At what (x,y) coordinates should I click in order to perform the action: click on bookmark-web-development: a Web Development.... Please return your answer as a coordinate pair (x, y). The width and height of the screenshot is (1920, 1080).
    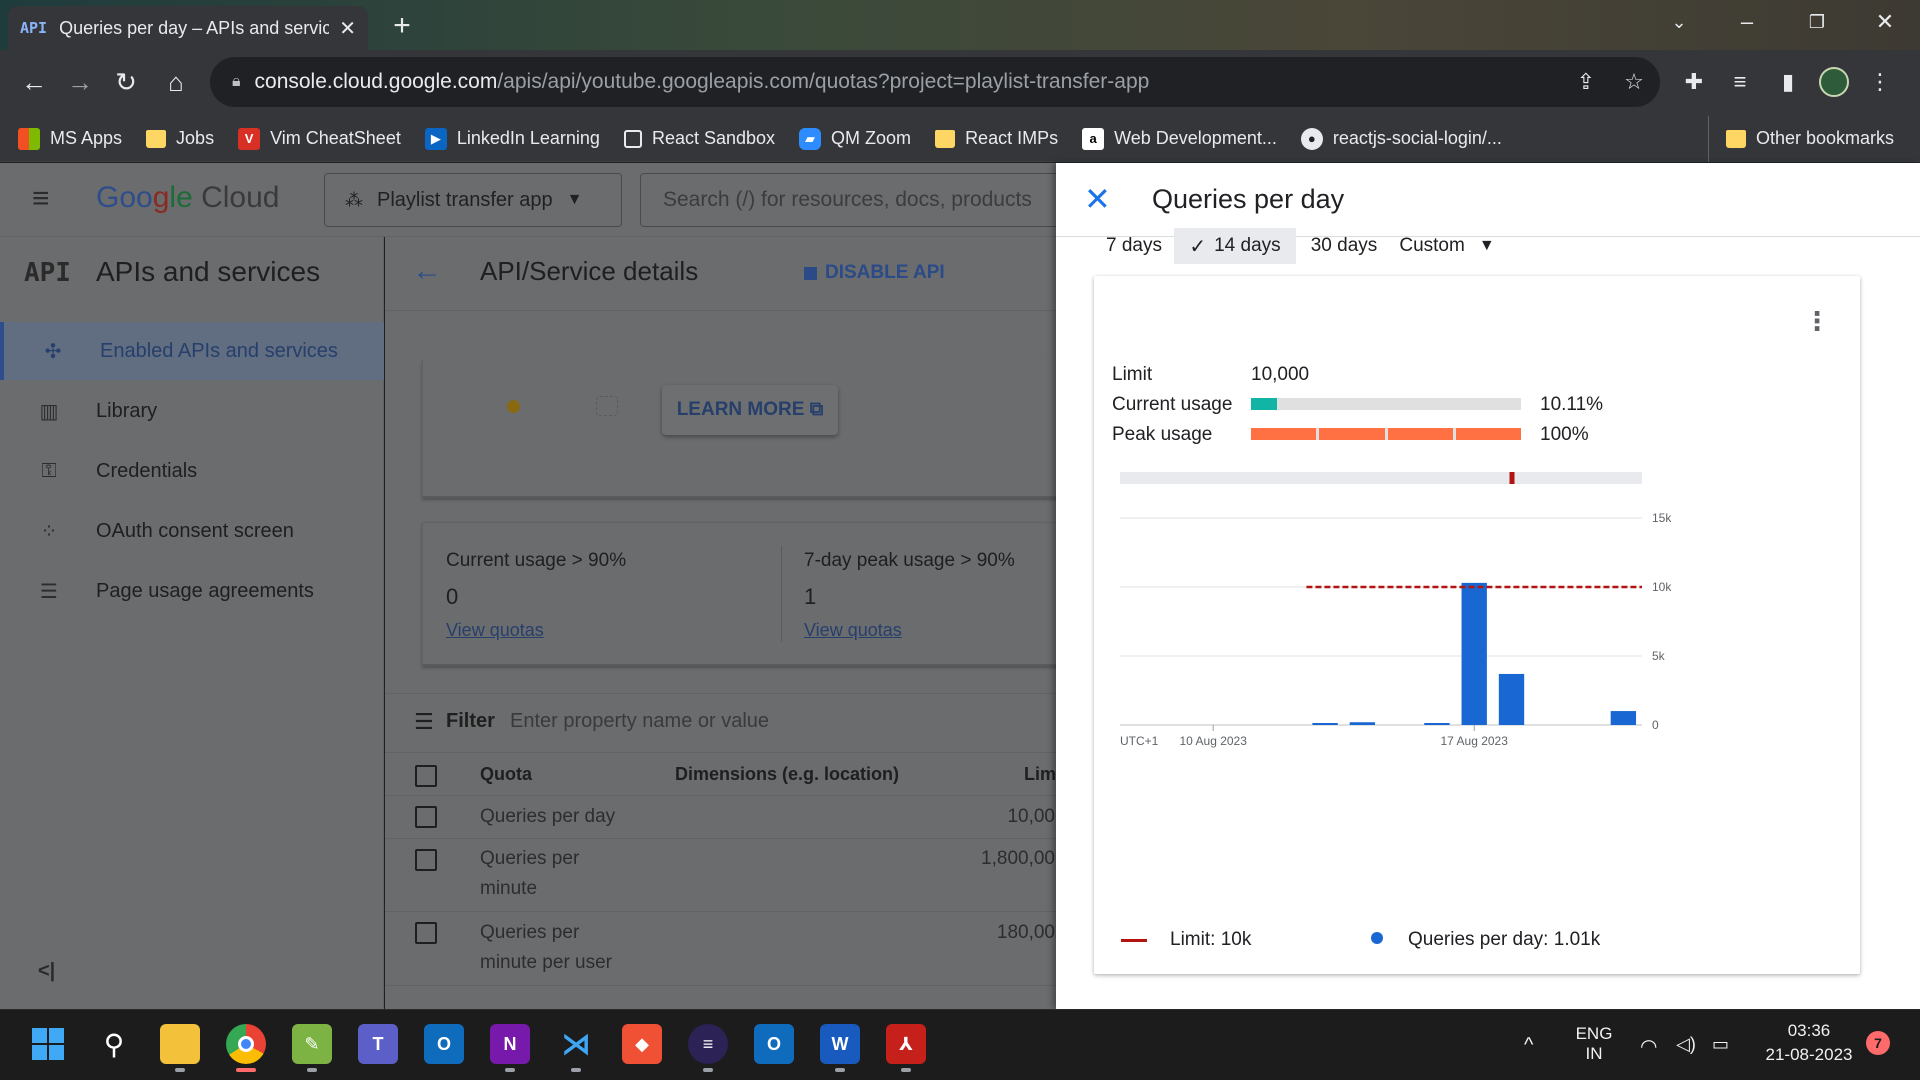
    Looking at the image, I should click on (1179, 138).